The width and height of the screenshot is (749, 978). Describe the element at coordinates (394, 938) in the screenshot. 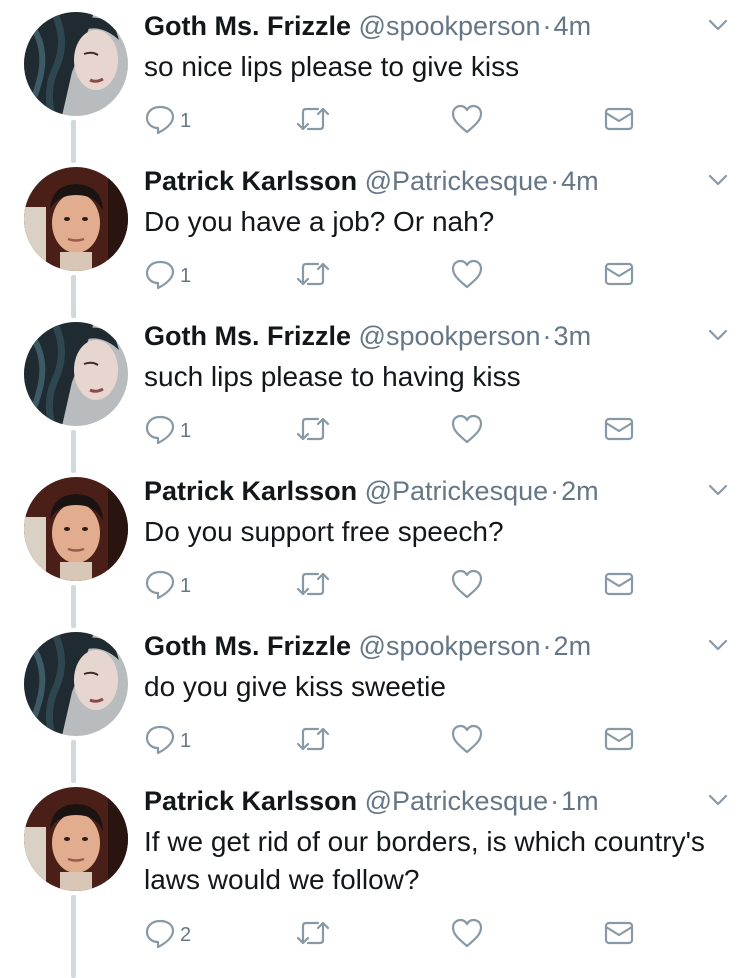

I see `tweet-actions: 2` at that location.